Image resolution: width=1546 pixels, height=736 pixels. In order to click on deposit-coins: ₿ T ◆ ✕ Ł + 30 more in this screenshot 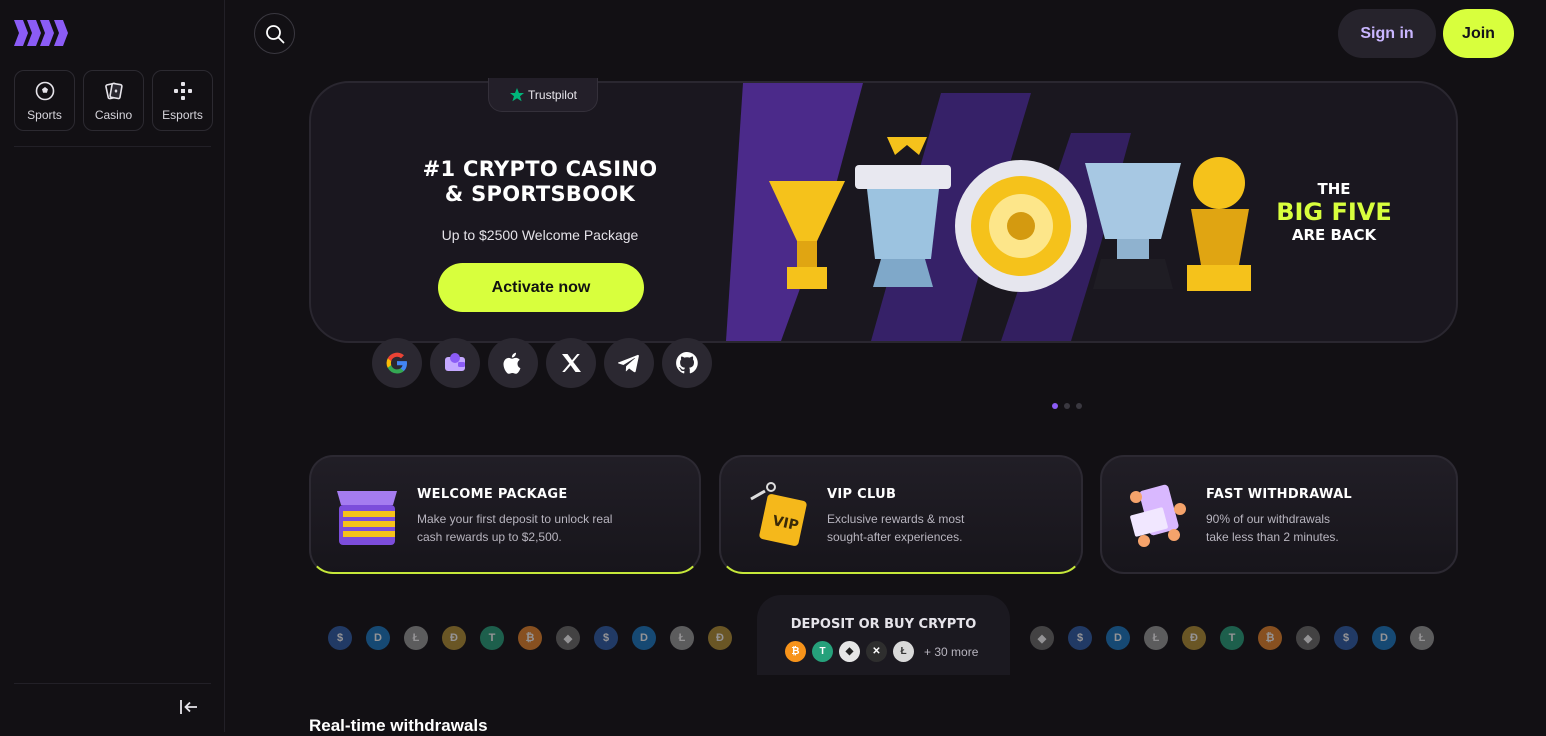, I will do `click(881, 651)`.